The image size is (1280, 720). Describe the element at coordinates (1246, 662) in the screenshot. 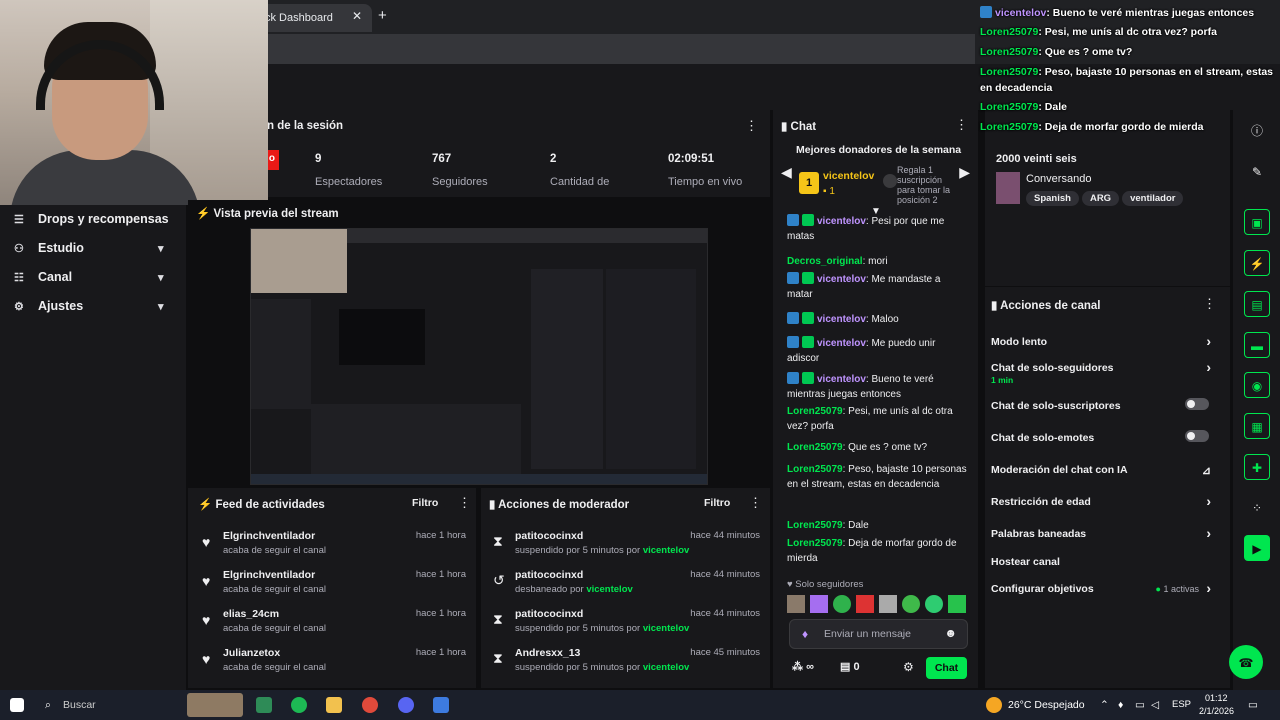

I see `help-chat-icon: ☎` at that location.